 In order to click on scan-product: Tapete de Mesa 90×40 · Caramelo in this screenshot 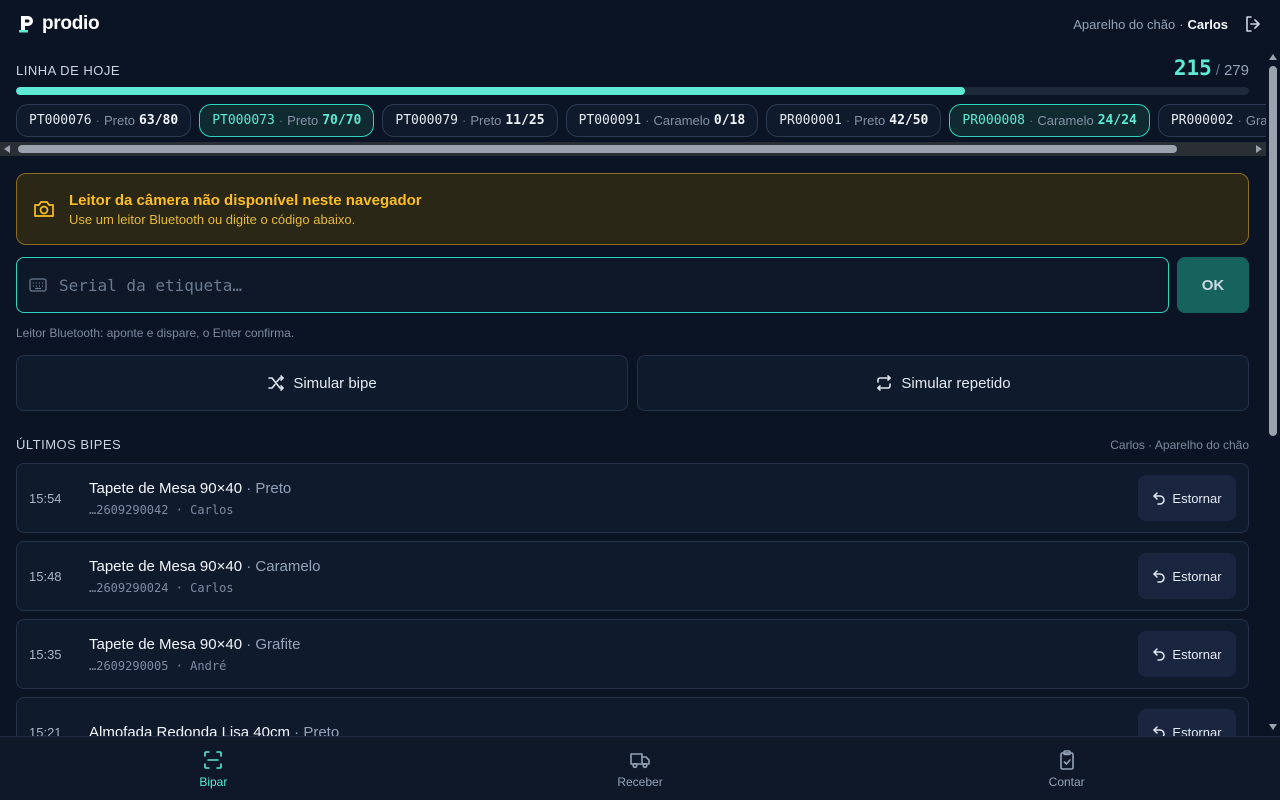, I will do `click(613, 566)`.